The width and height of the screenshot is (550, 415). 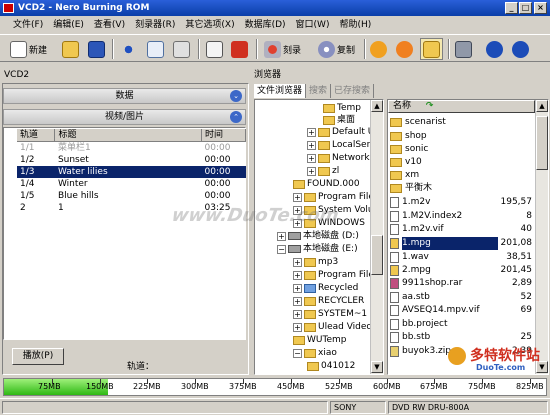 What do you see at coordinates (341, 145) in the screenshot?
I see `tree-item: + LocalServ` at bounding box center [341, 145].